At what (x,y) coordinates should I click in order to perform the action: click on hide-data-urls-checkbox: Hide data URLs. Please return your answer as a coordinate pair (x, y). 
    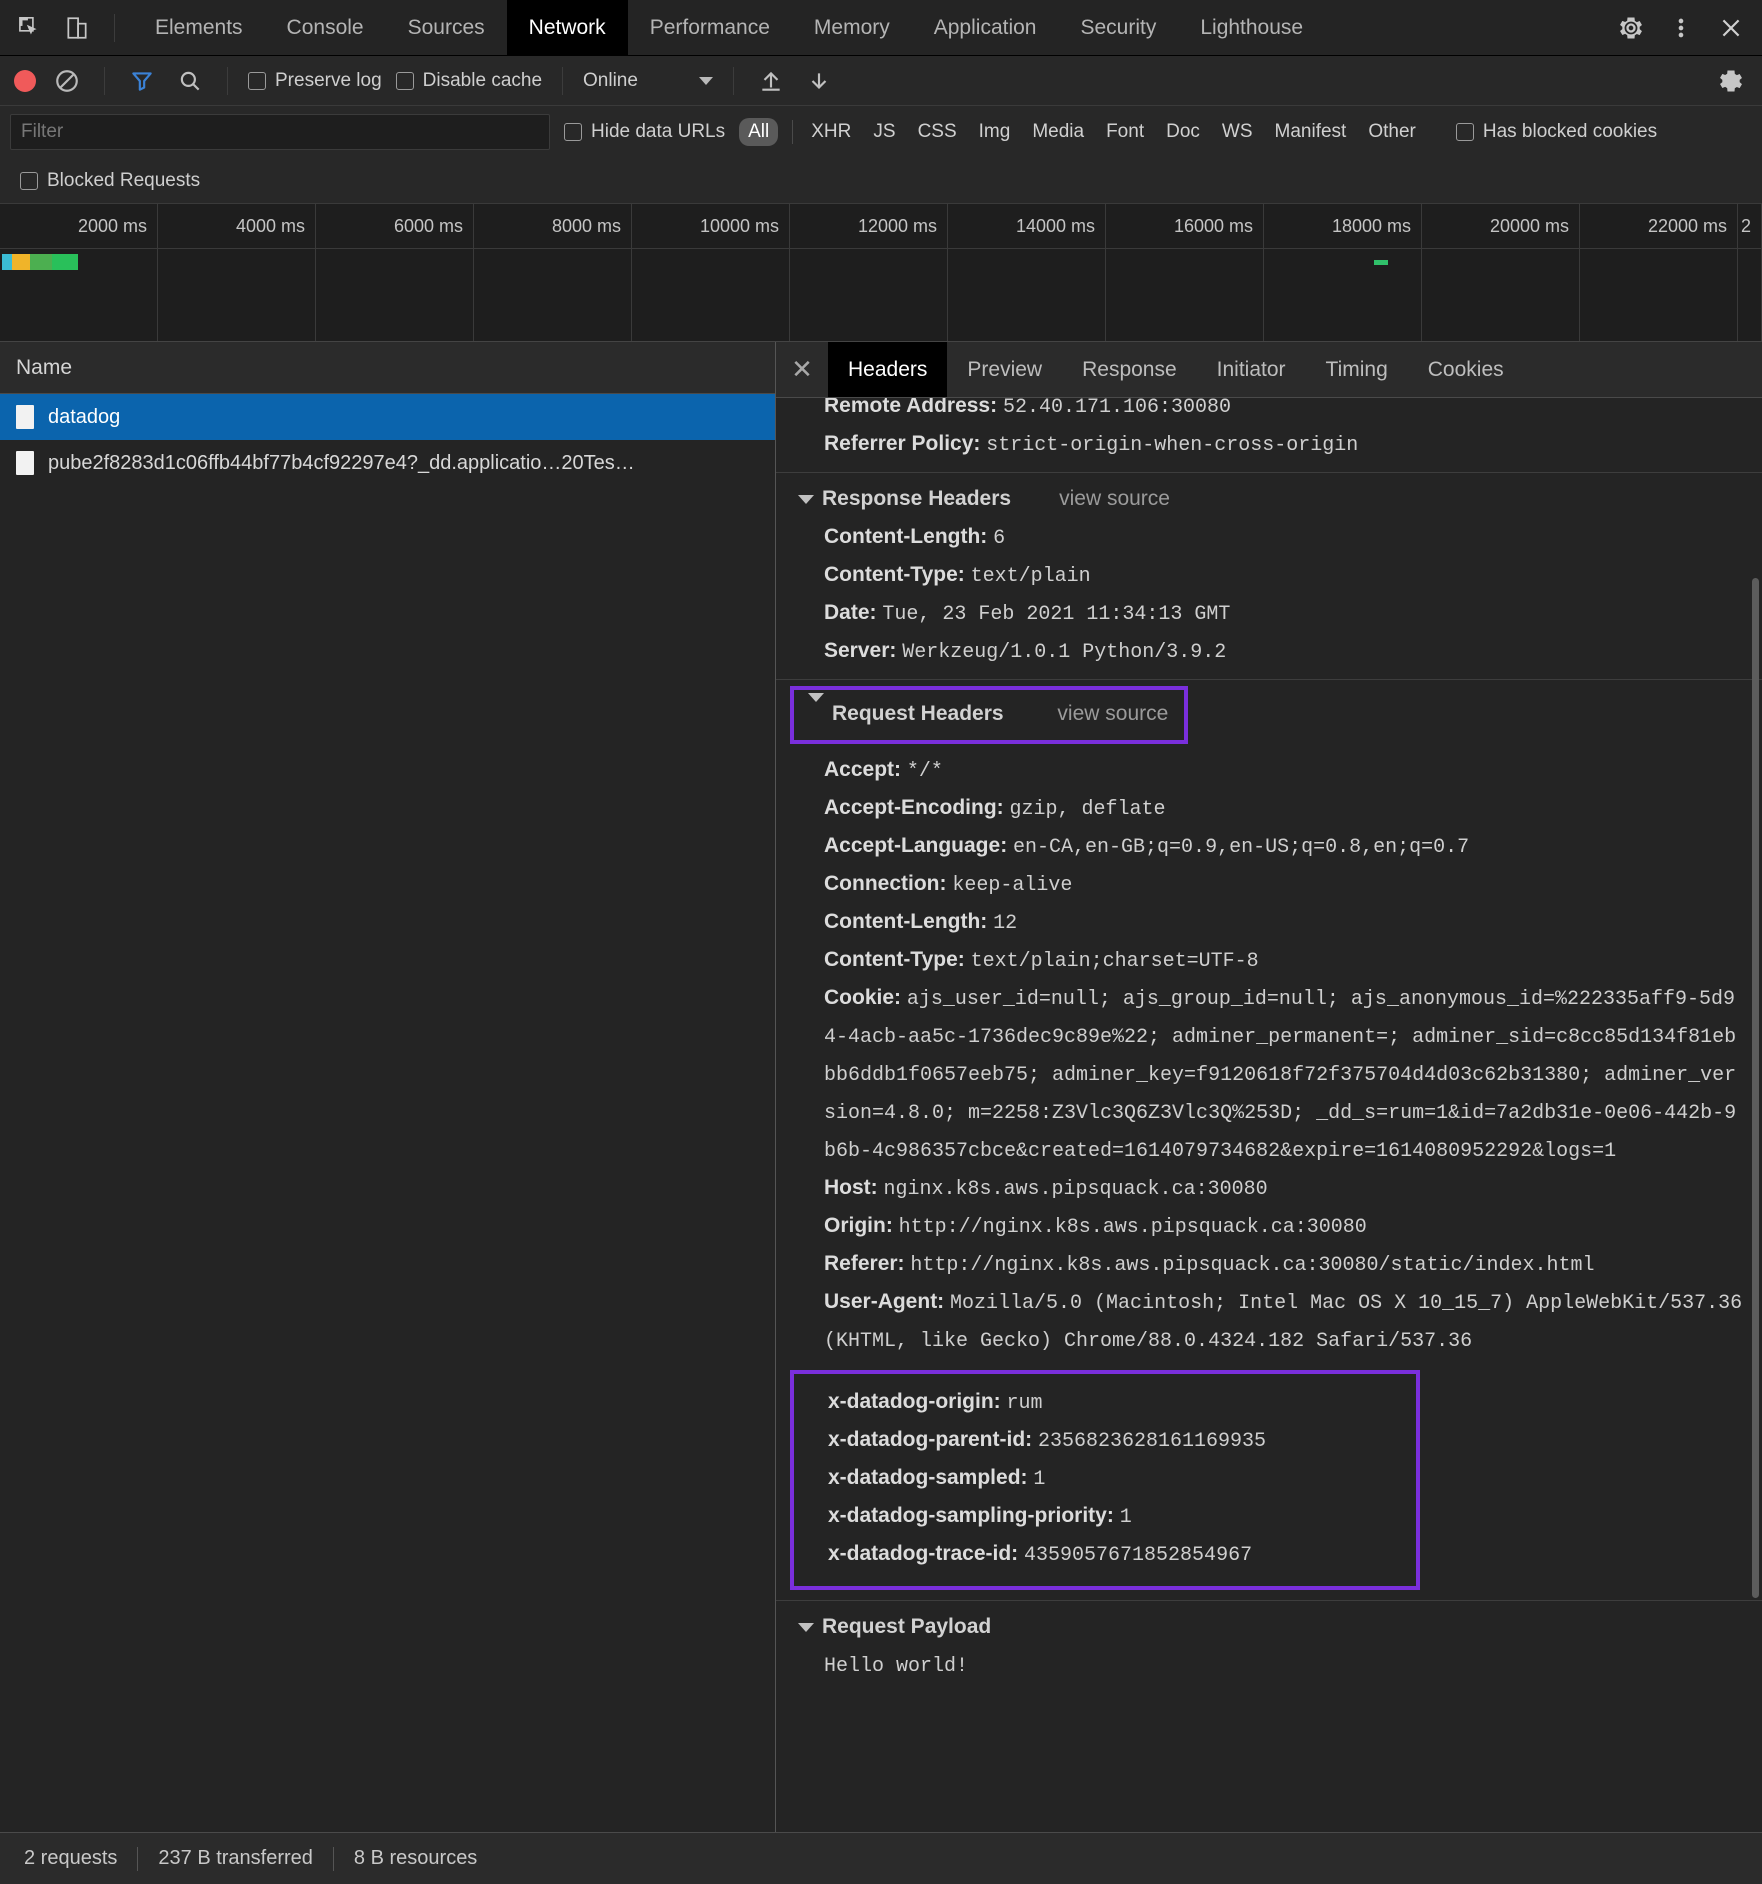
    Looking at the image, I should click on (644, 132).